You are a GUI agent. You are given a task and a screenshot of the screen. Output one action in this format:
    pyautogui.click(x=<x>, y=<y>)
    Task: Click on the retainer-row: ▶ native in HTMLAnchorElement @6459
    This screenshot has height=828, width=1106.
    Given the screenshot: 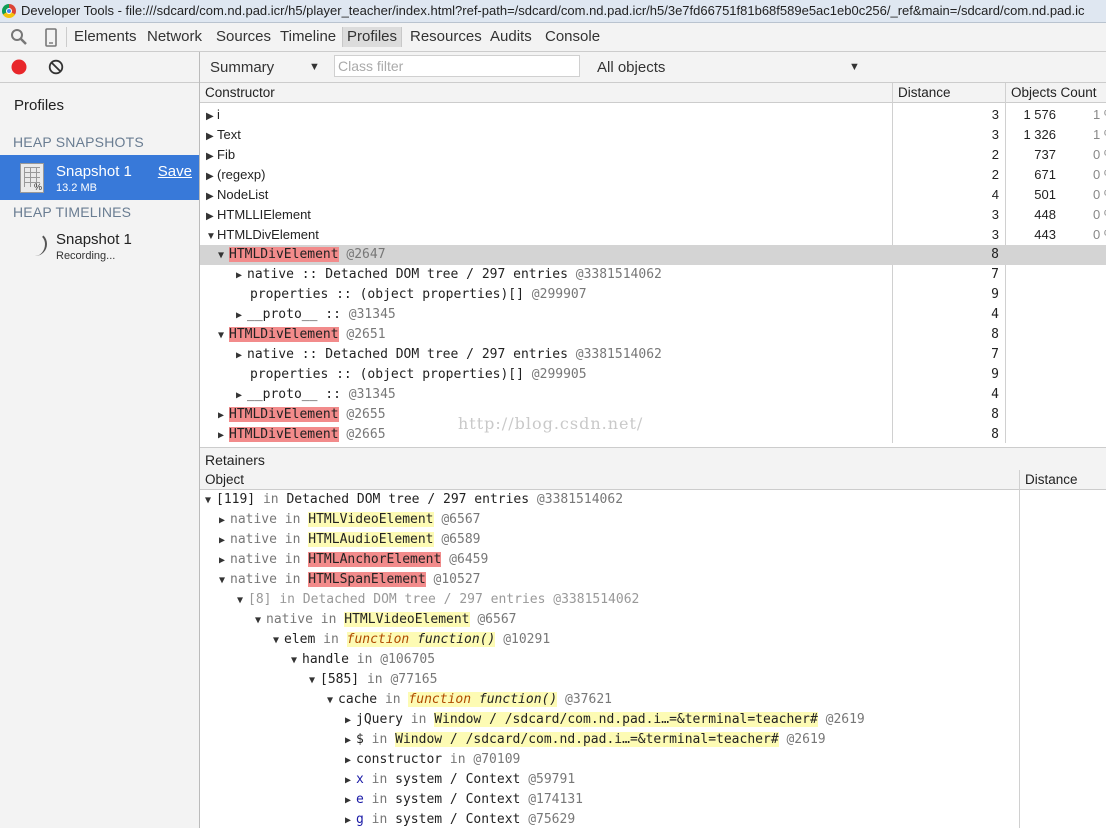 What is the action you would take?
    pyautogui.click(x=653, y=560)
    